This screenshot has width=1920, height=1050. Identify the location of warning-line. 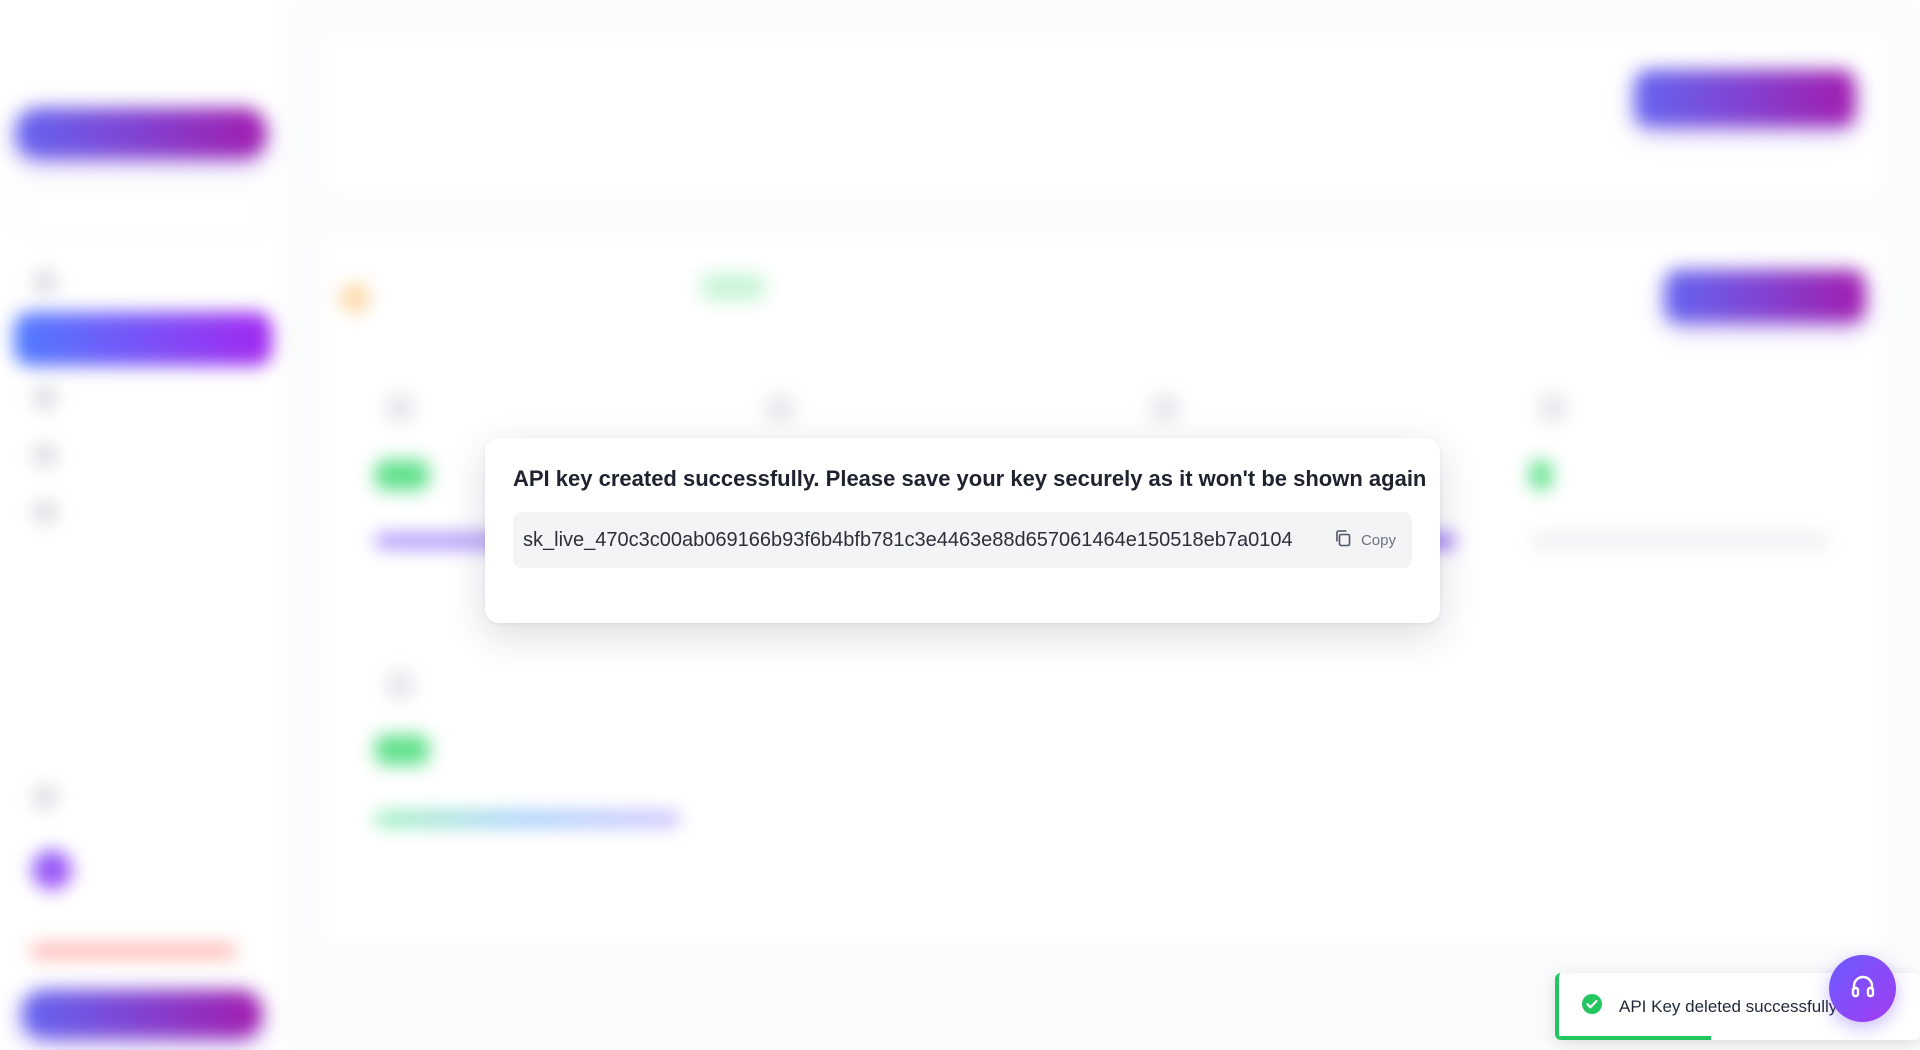
(133, 951).